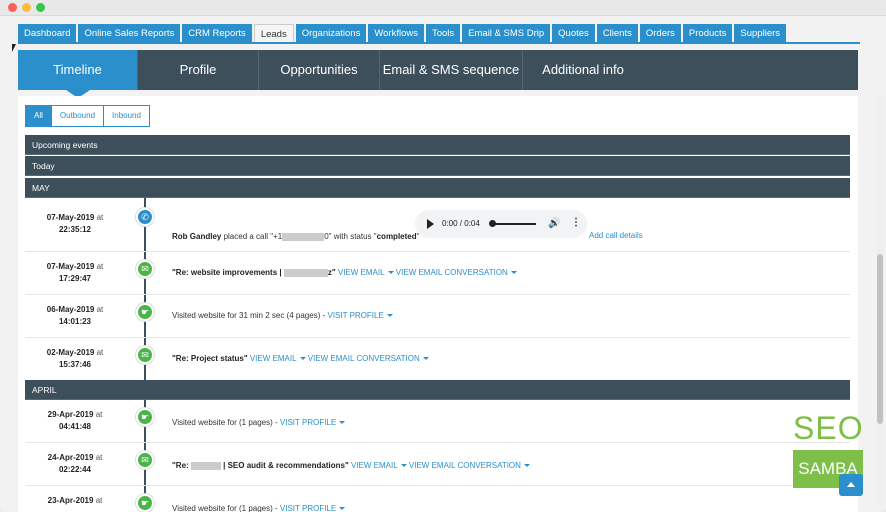 The height and width of the screenshot is (512, 886). Describe the element at coordinates (554, 223) in the screenshot. I see `volume-icon: 🔊` at that location.